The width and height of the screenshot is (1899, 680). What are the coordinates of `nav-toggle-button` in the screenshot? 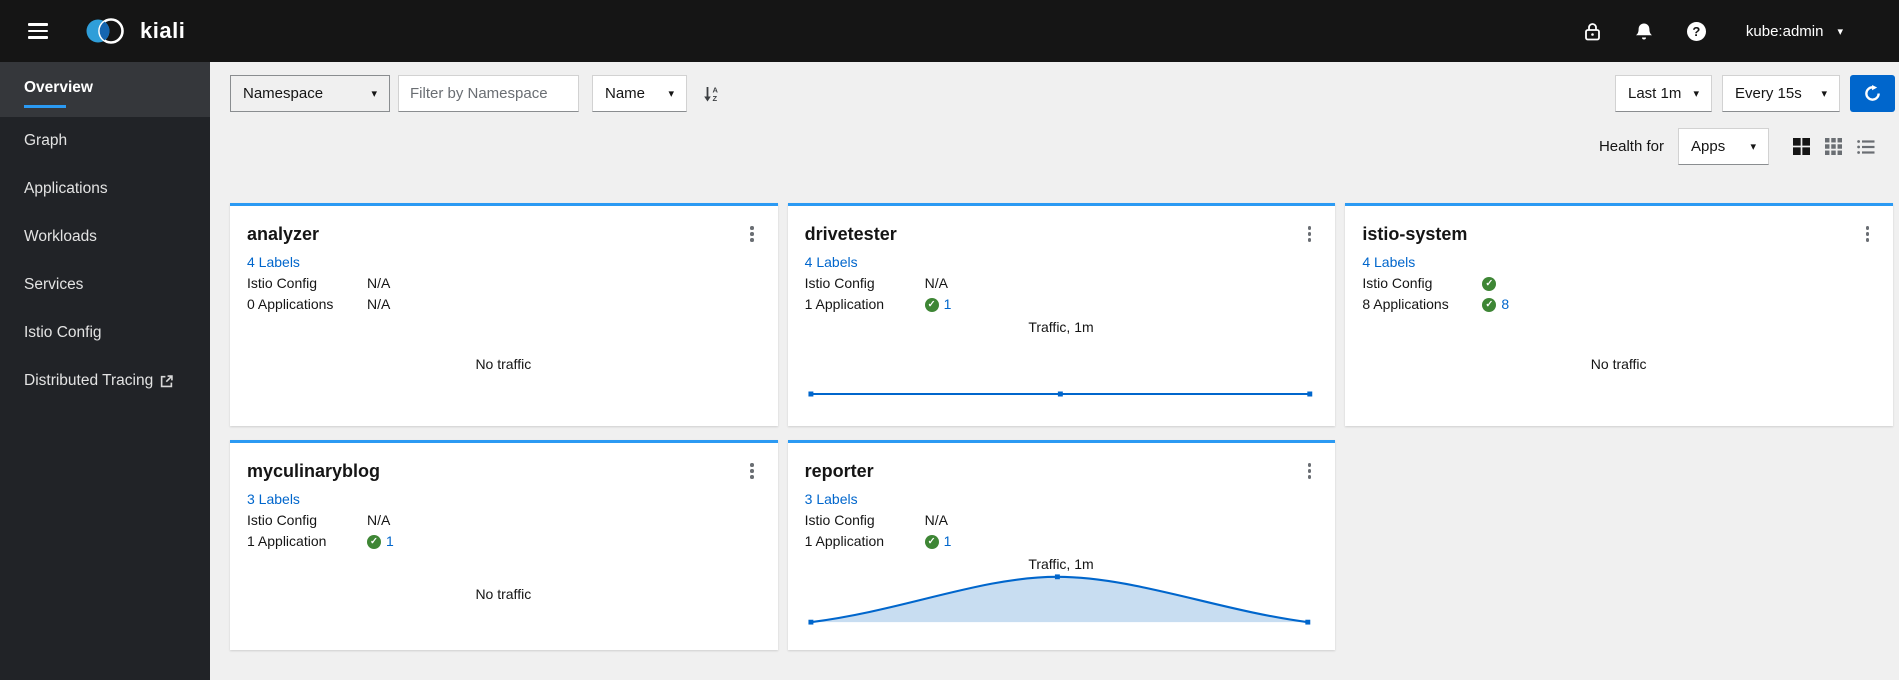 It's located at (38, 31).